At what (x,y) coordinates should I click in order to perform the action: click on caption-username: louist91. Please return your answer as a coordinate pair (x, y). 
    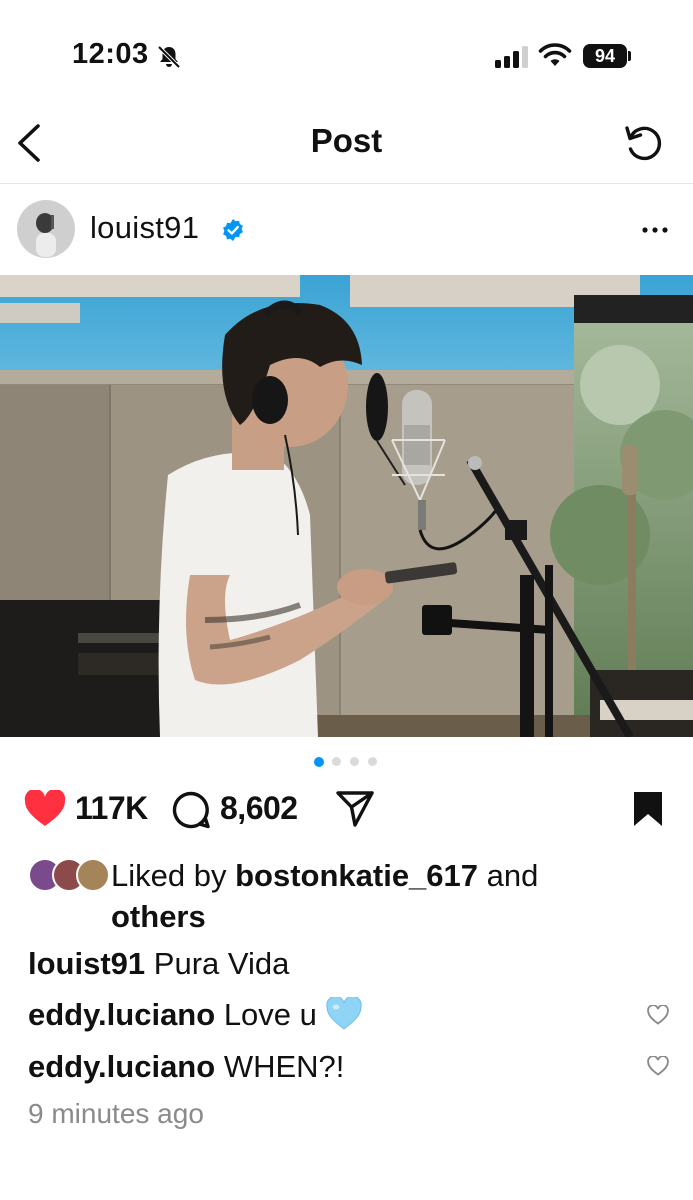
    Looking at the image, I should click on (86, 963).